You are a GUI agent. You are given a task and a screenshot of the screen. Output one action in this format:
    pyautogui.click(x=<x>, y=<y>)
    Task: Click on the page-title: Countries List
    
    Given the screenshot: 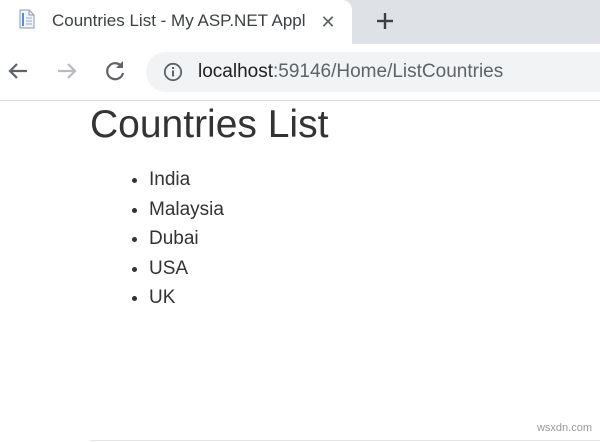 What is the action you would take?
    pyautogui.click(x=209, y=124)
    